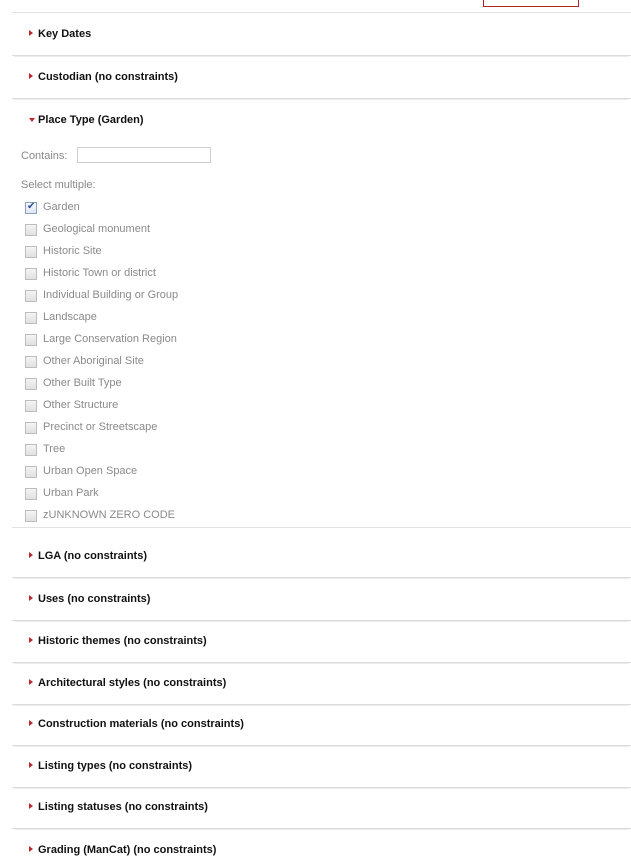 The height and width of the screenshot is (863, 631). Describe the element at coordinates (111, 295) in the screenshot. I see `option-label: Individual Building or Group` at that location.